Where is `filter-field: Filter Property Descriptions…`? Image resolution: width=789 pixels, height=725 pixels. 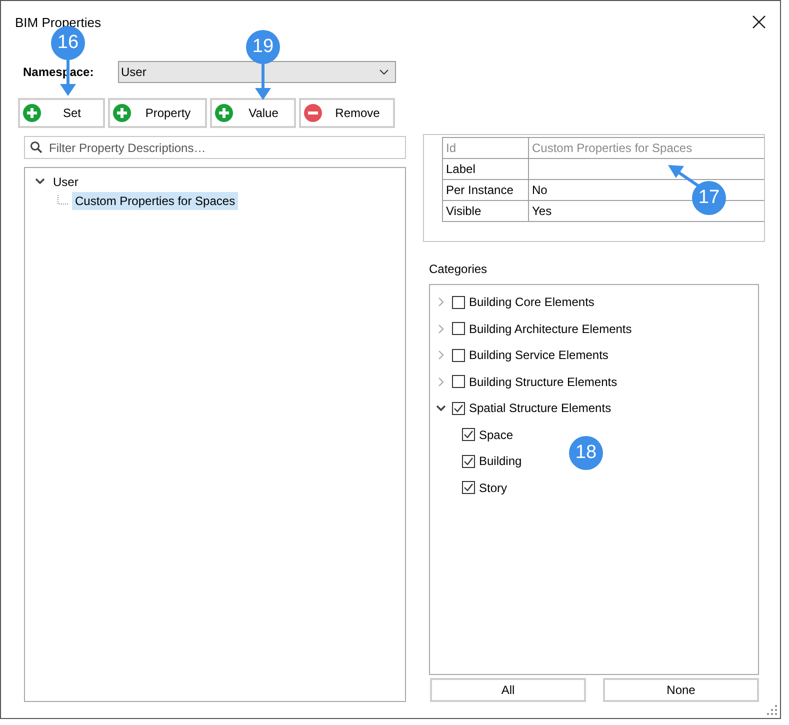
filter-field: Filter Property Descriptions… is located at coordinates (215, 147).